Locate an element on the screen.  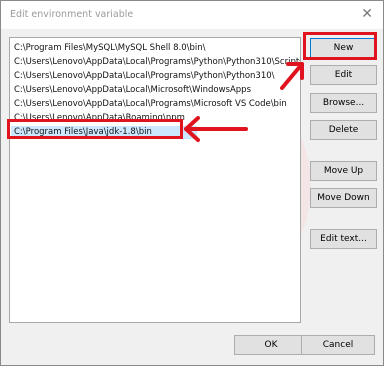
title-bar: Edit environment variable ✕ is located at coordinates (192, 15).